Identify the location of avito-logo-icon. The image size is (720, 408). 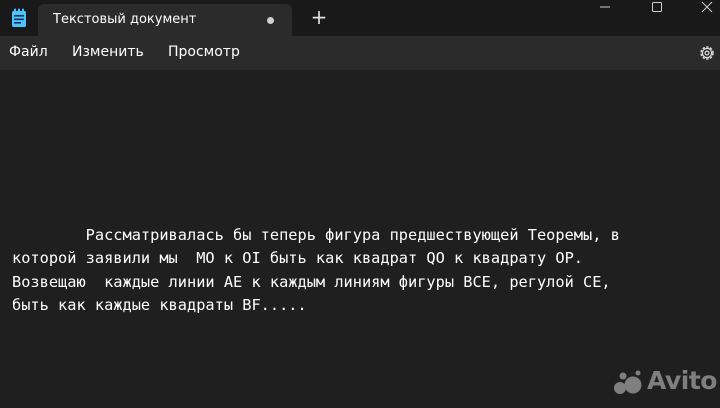
(628, 382).